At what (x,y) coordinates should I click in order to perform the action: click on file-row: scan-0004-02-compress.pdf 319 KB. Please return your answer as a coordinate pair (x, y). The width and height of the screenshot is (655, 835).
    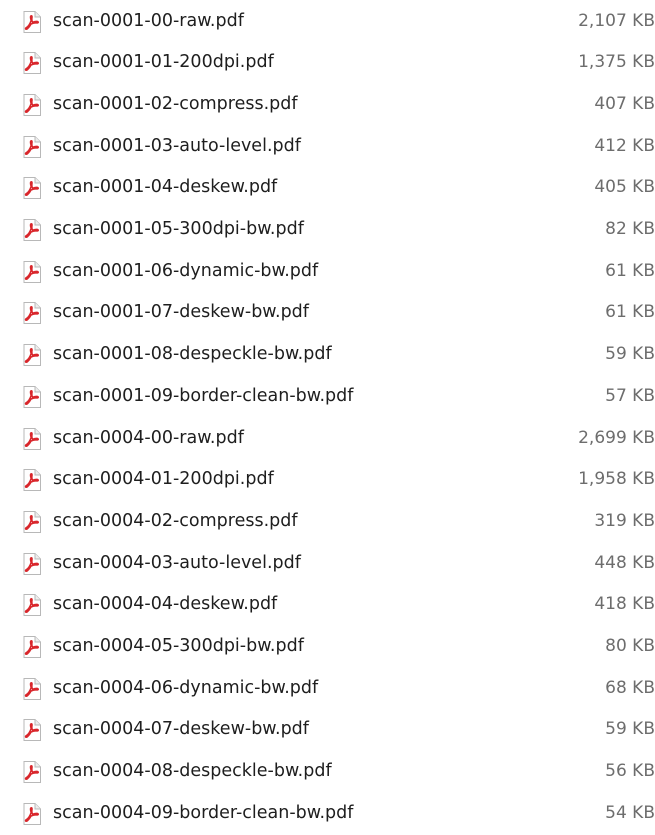
    Looking at the image, I should click on (327, 522).